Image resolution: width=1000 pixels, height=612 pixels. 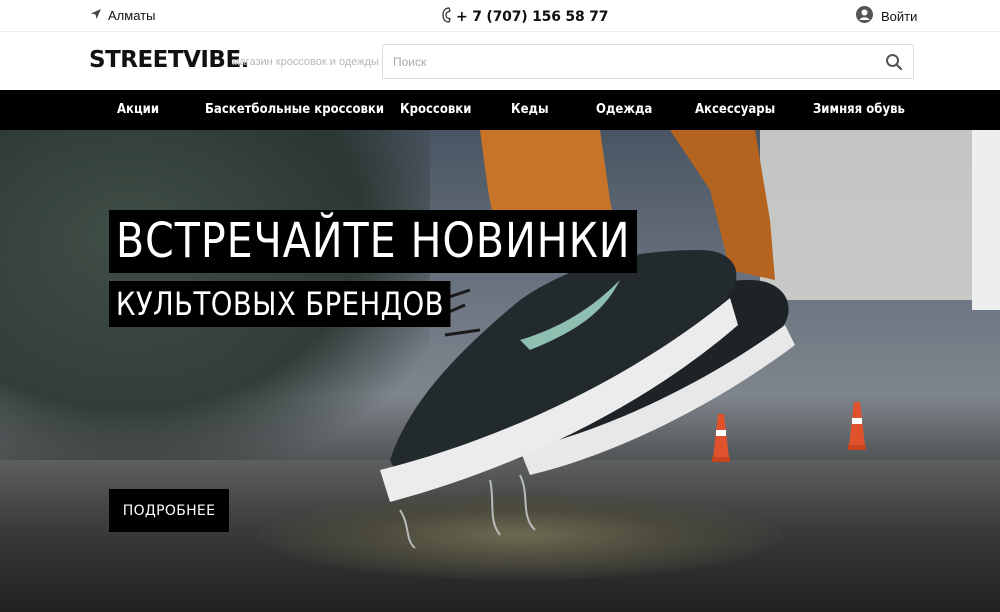 I want to click on nav-item-accessories: Аксессуары, so click(x=735, y=109).